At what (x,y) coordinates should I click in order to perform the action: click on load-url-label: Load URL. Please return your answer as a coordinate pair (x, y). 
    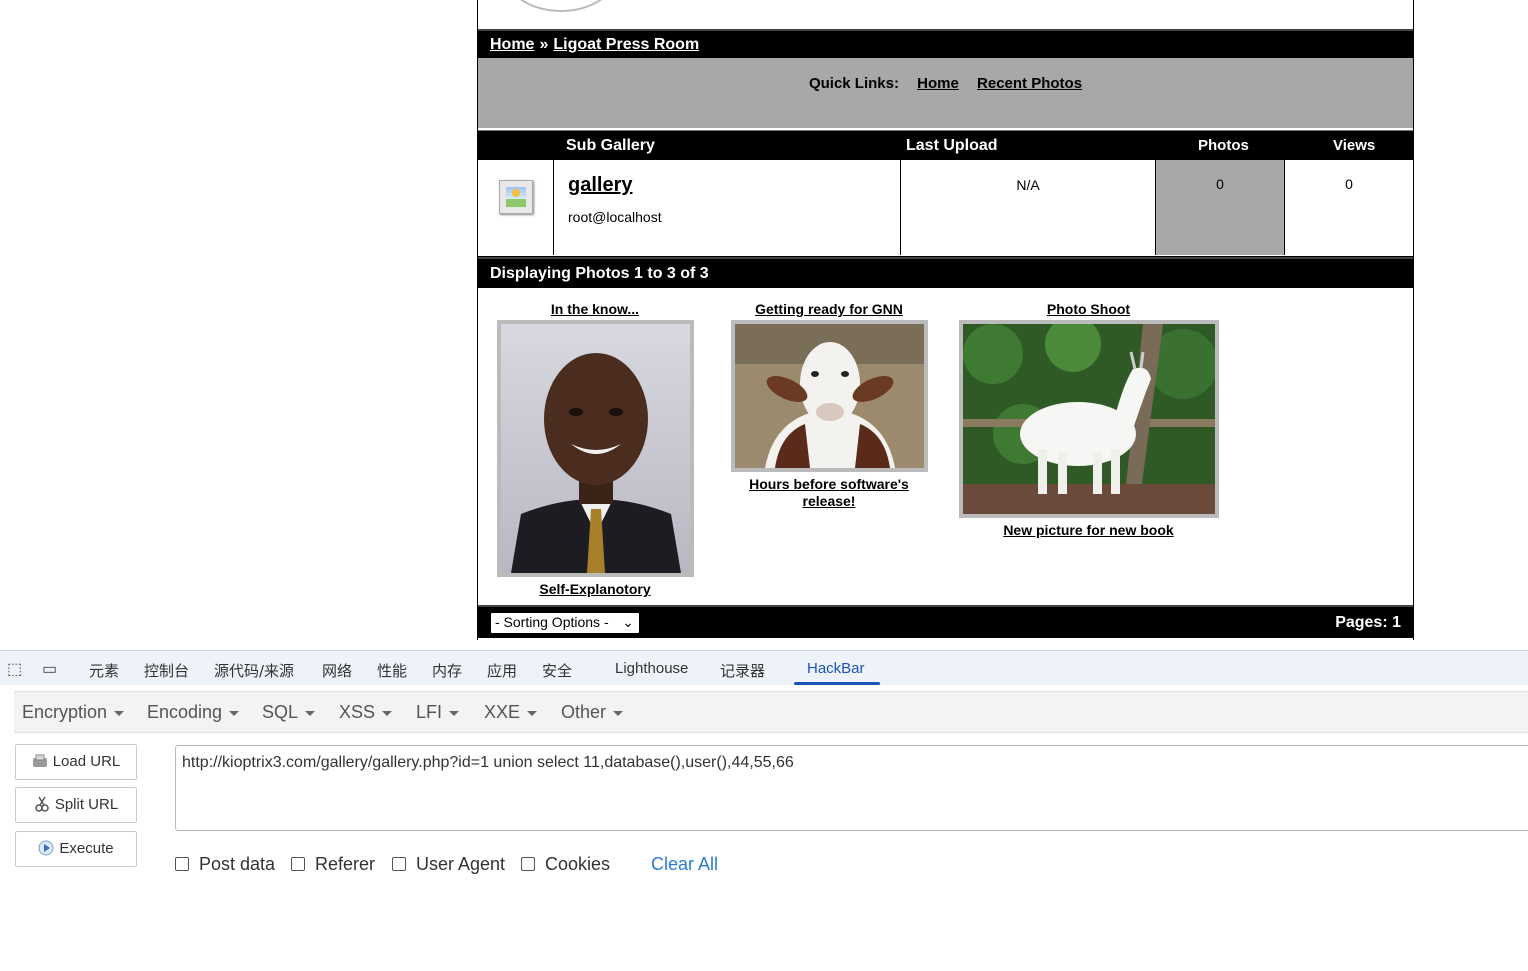
    Looking at the image, I should click on (86, 761).